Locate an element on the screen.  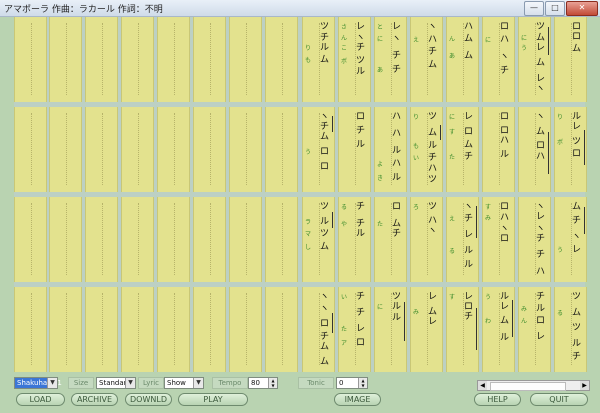
lyric-select: Show ▼ is located at coordinates (184, 383).